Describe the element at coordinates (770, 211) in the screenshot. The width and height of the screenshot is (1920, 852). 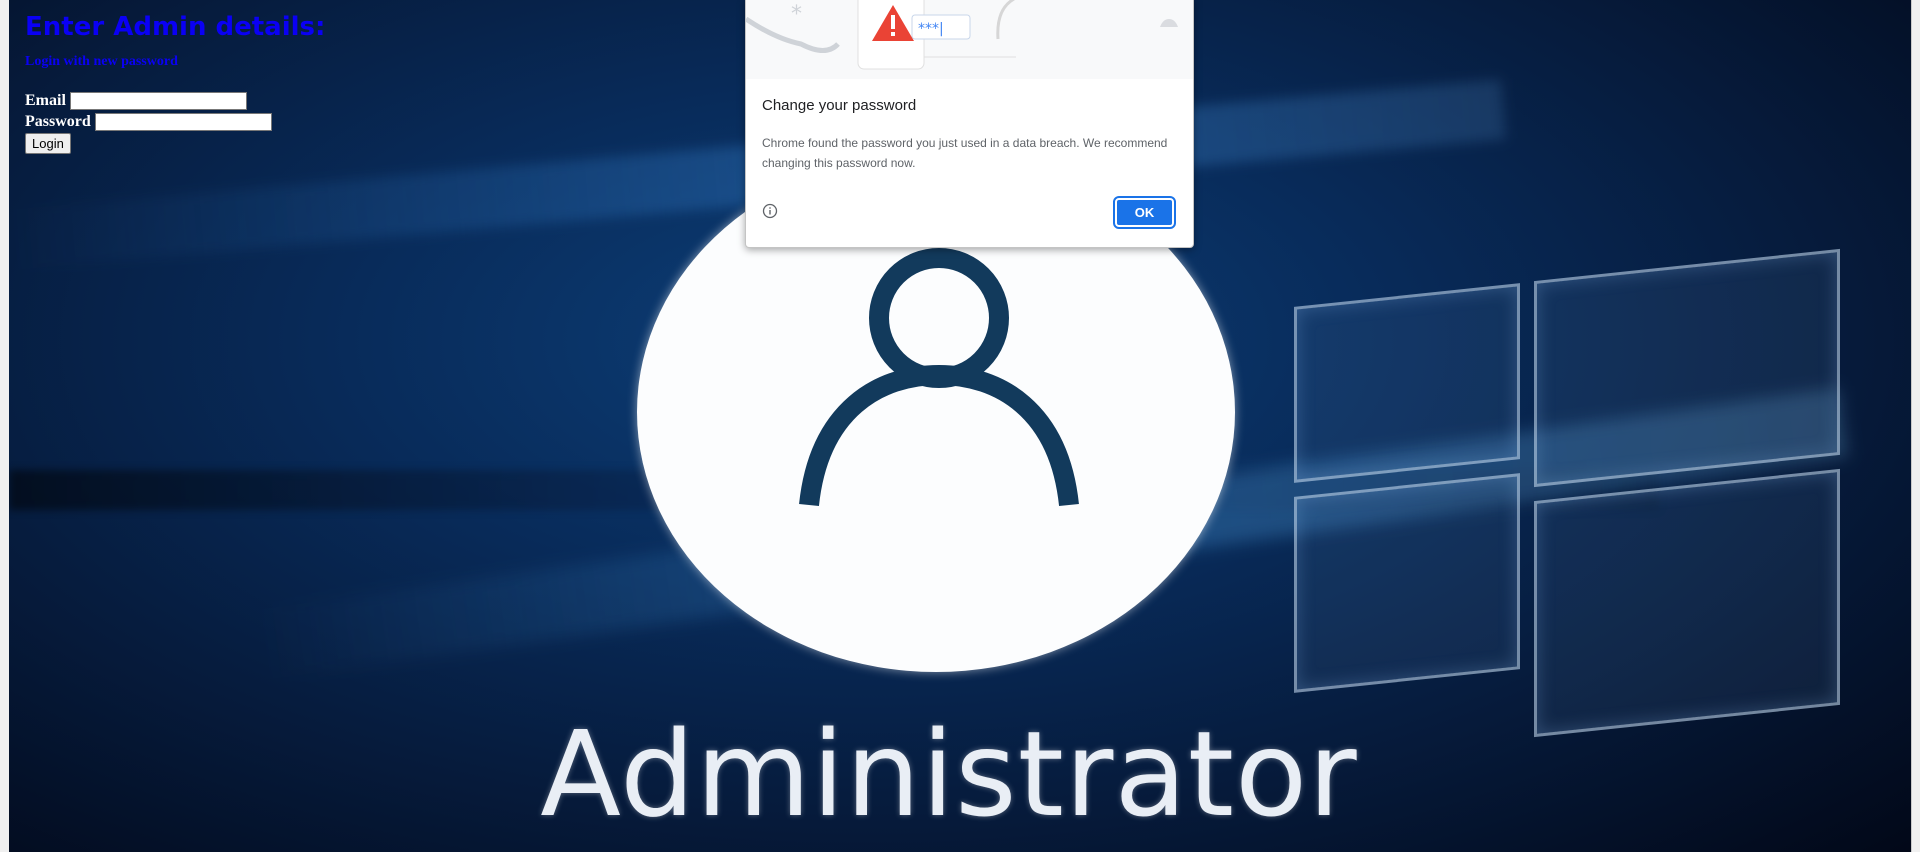
I see `info-icon` at that location.